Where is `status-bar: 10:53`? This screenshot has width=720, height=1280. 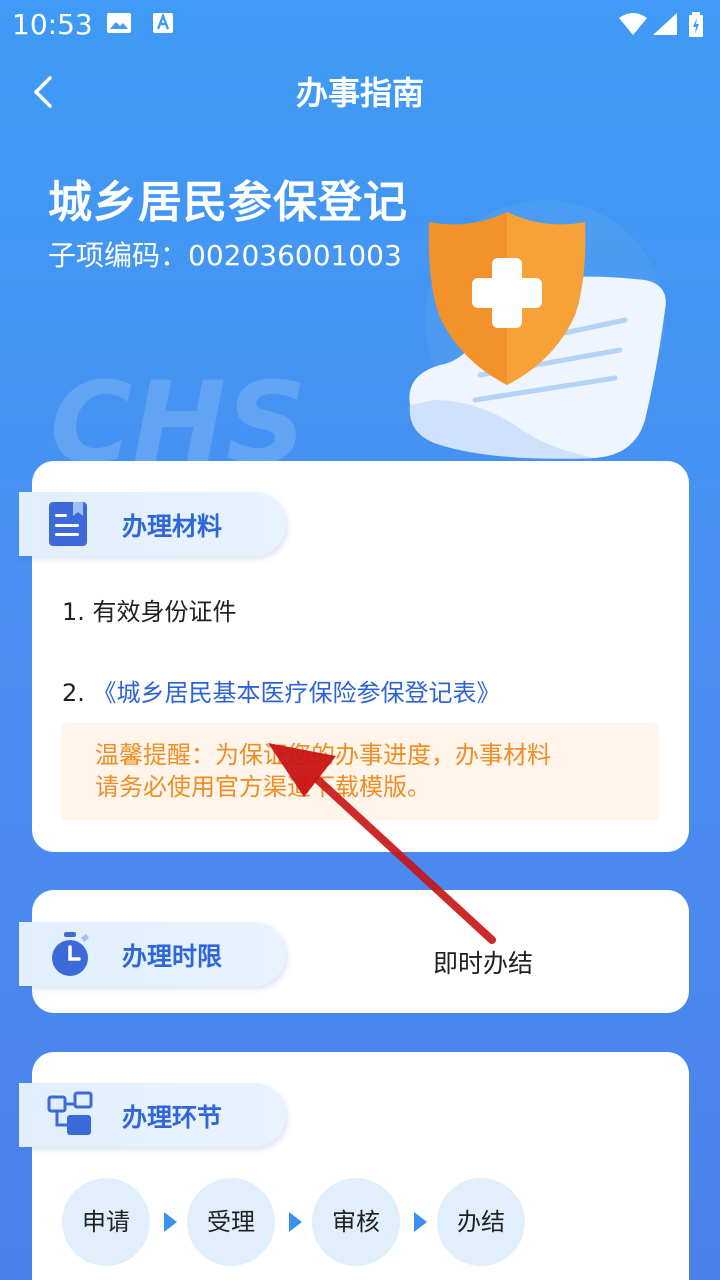
status-bar: 10:53 is located at coordinates (360, 24).